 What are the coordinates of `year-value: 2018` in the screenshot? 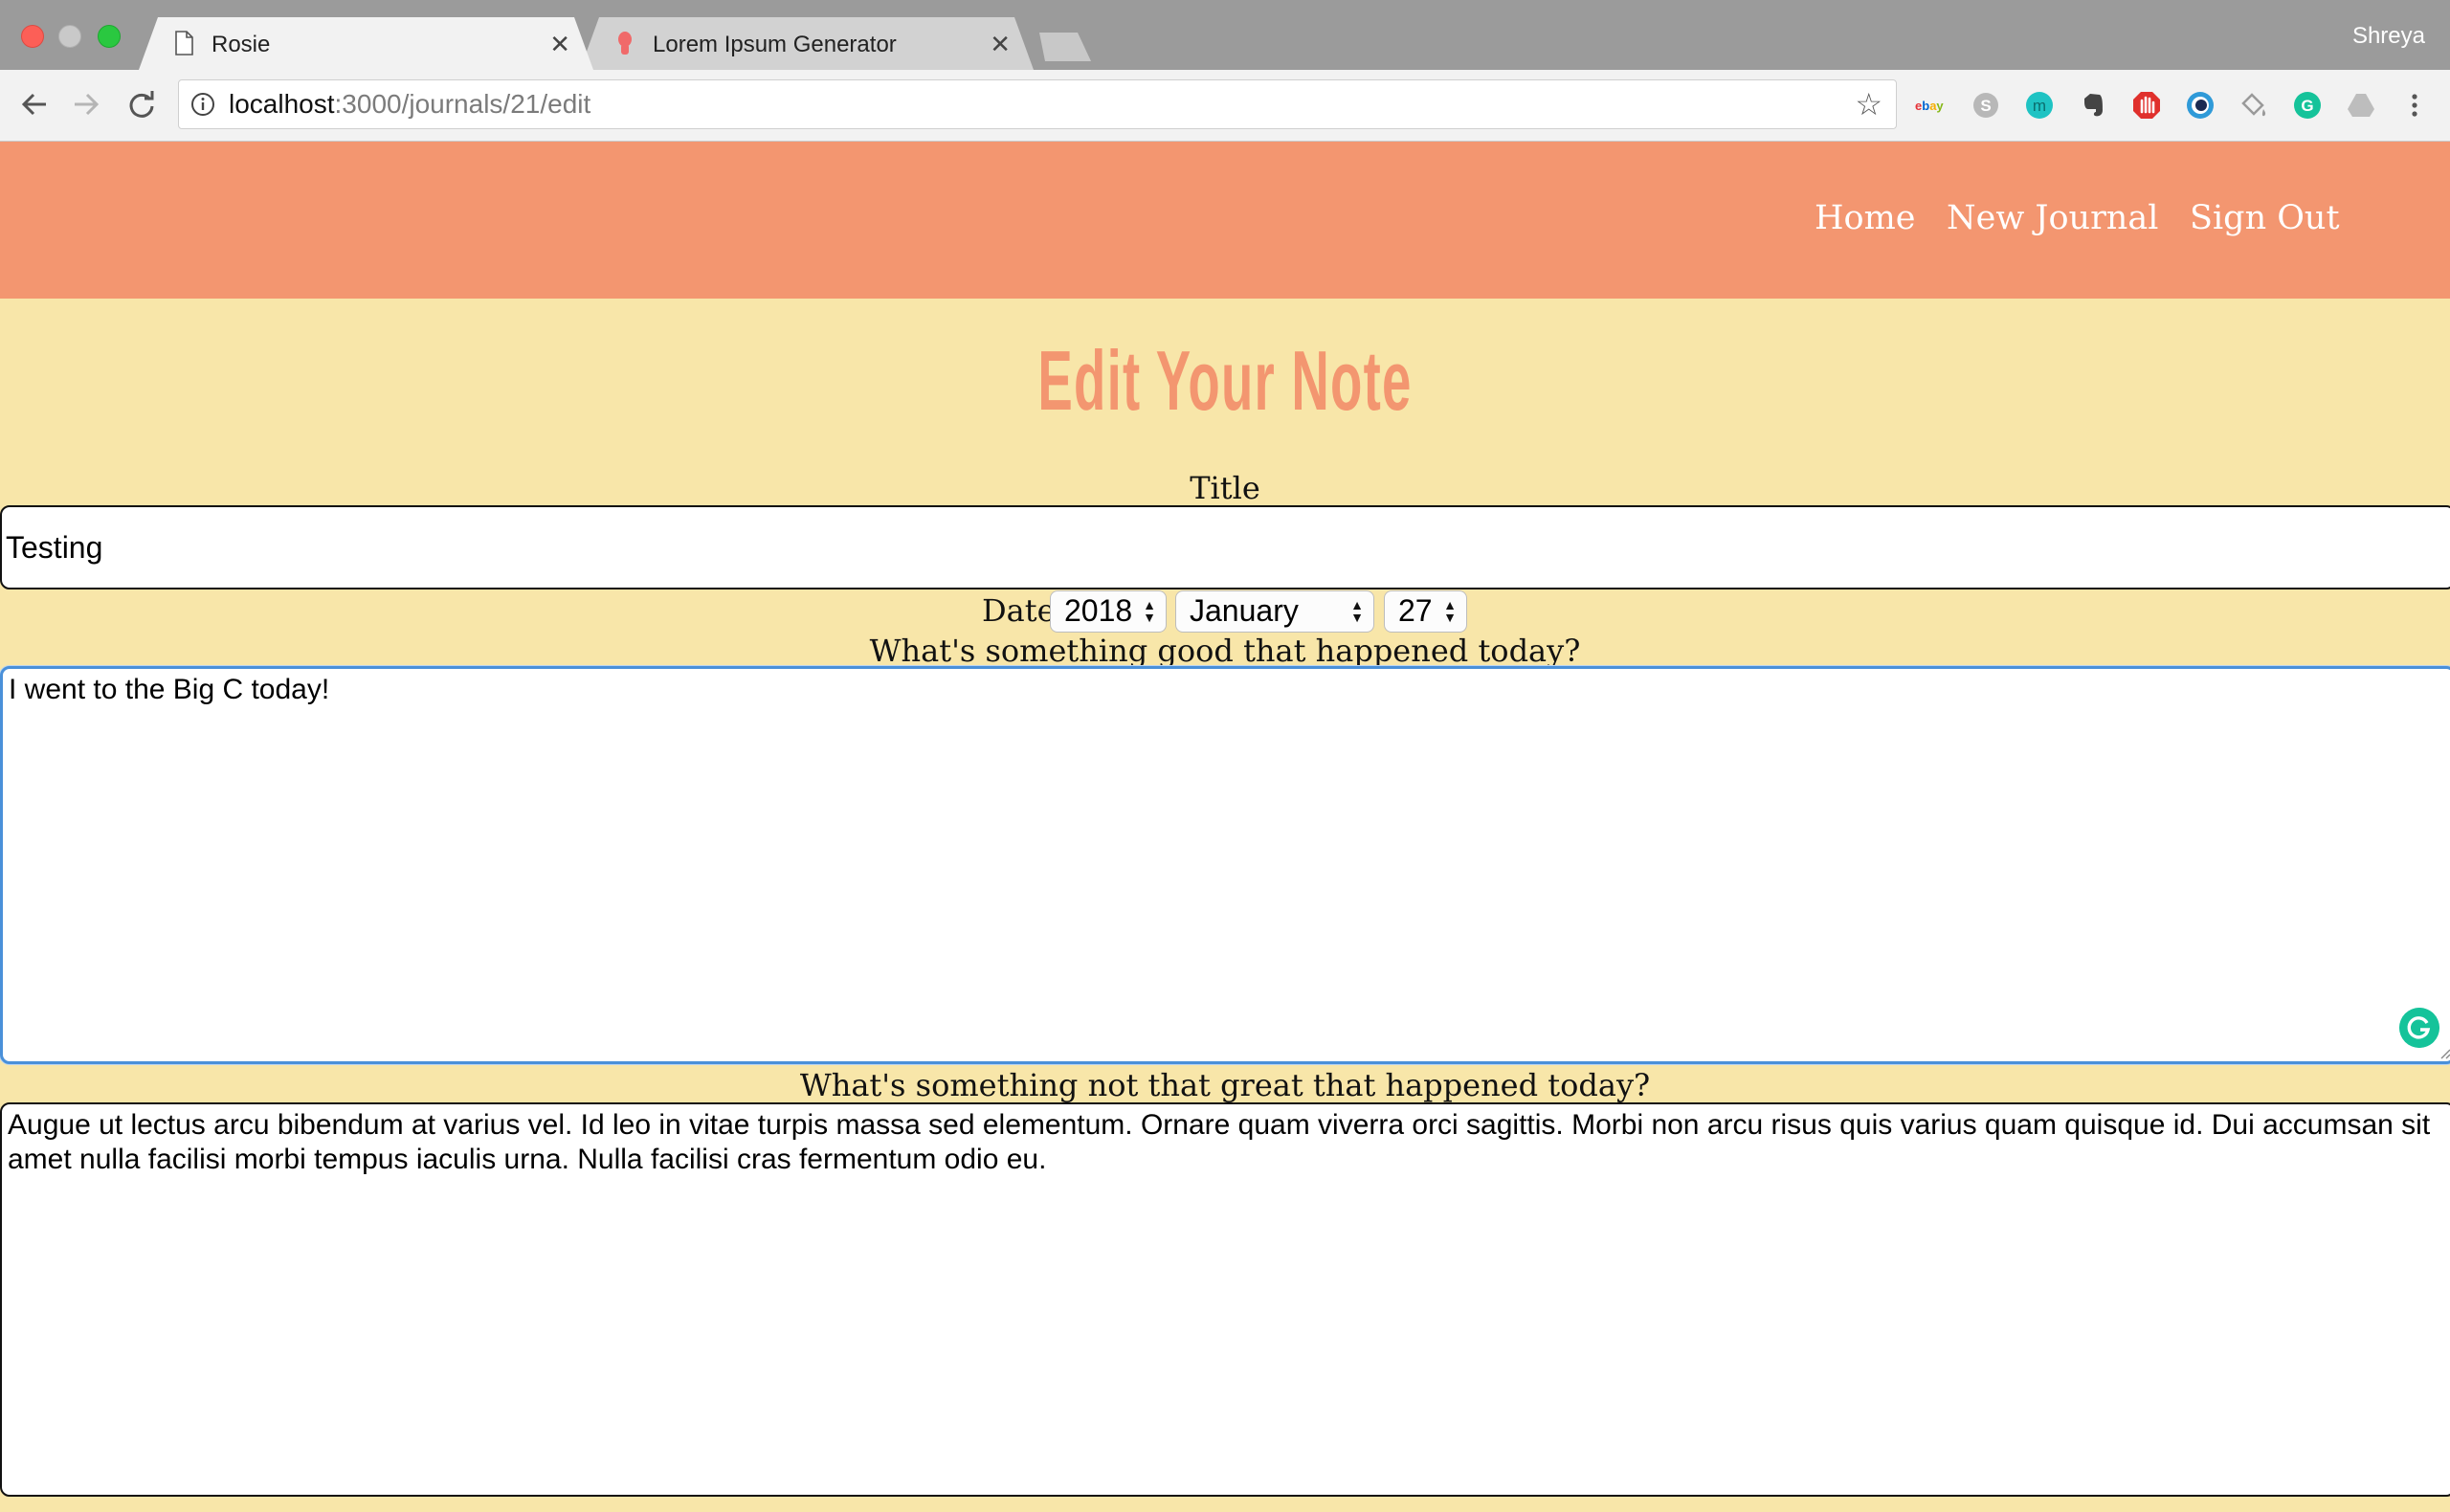 It's located at (1099, 610).